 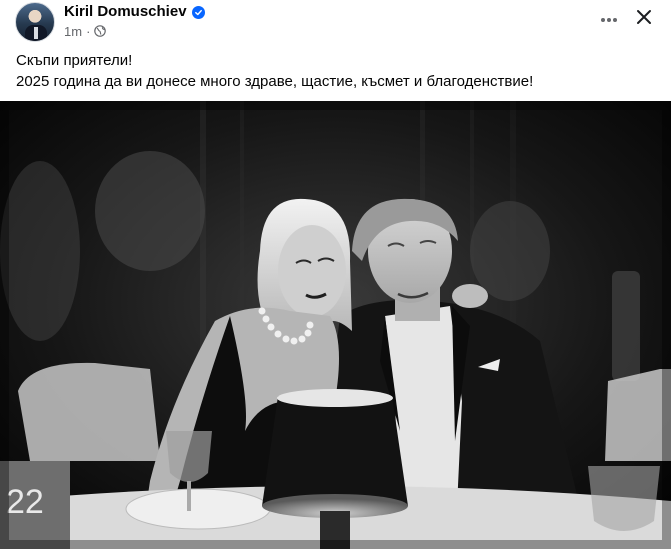 I want to click on chair-right, so click(x=638, y=415).